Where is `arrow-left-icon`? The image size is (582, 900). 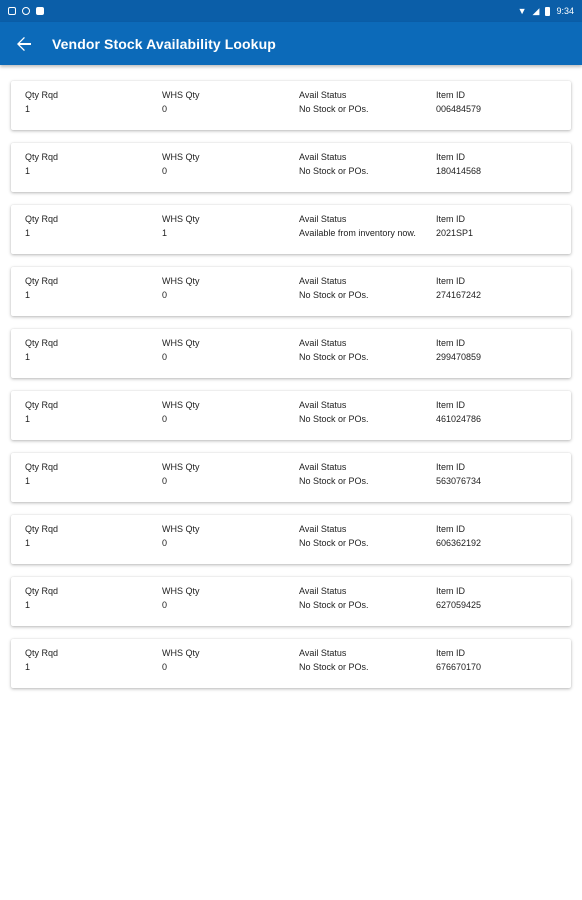 arrow-left-icon is located at coordinates (24, 44).